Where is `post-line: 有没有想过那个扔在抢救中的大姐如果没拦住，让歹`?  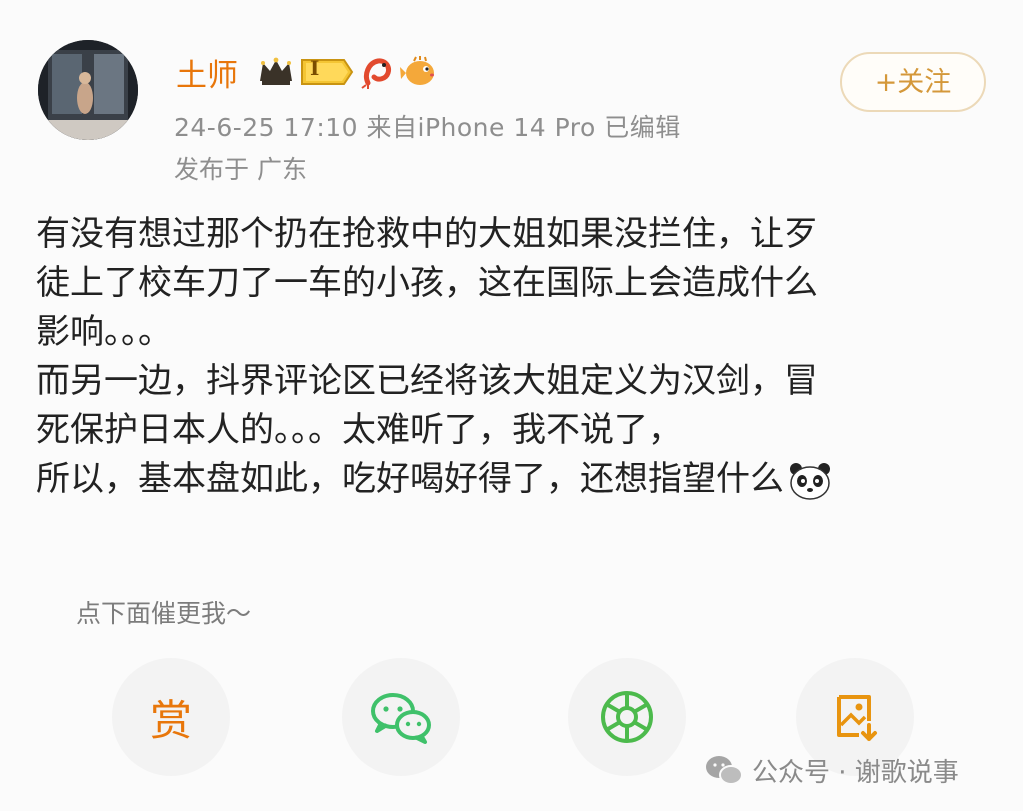 post-line: 有没有想过那个扔在抢救中的大姐如果没拦住，让歹 is located at coordinates (427, 234).